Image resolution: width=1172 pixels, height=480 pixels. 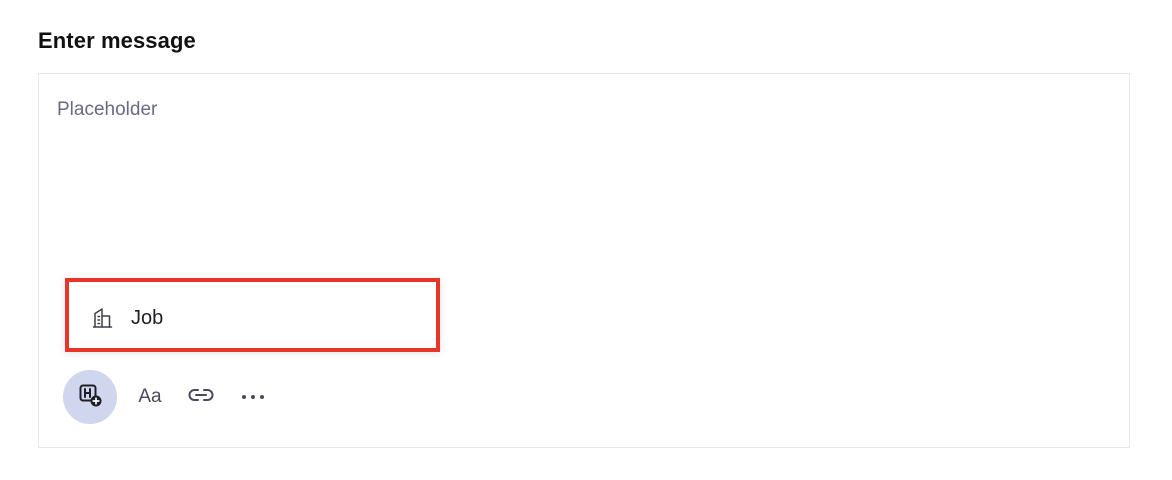 I want to click on page-title: Enter message, so click(x=117, y=40).